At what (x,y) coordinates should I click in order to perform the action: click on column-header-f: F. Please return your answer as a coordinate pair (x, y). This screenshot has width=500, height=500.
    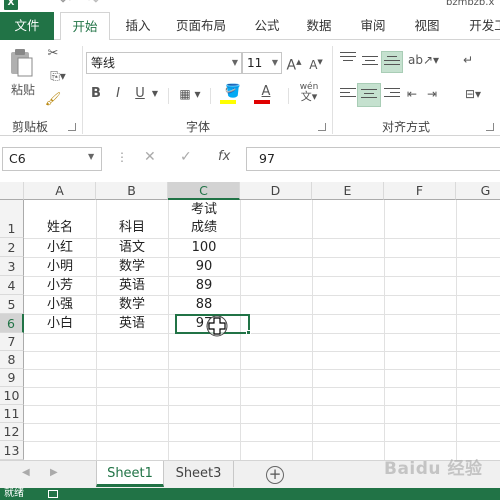
    Looking at the image, I should click on (420, 191).